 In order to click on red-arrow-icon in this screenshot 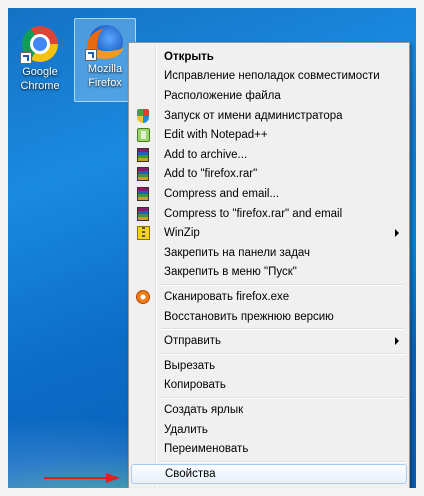, I will do `click(82, 478)`.